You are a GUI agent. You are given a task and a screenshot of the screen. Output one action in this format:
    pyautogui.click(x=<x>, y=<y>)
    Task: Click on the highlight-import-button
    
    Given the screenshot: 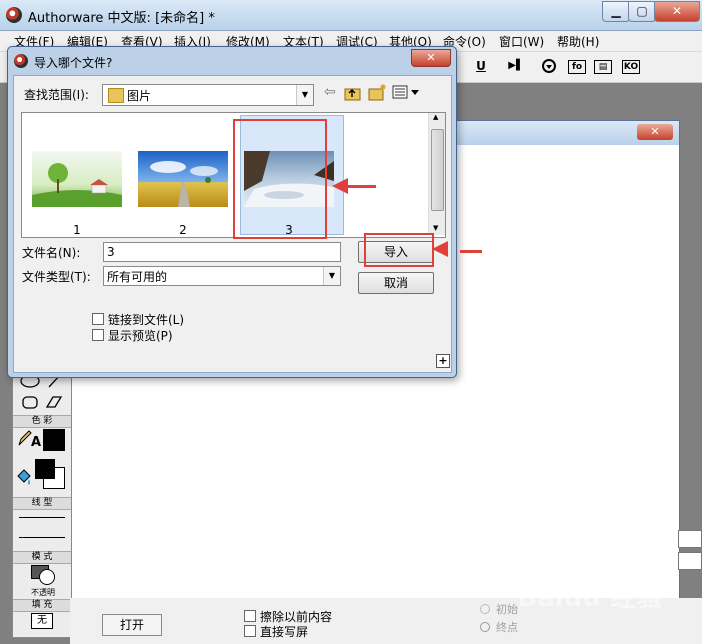 What is the action you would take?
    pyautogui.click(x=399, y=250)
    